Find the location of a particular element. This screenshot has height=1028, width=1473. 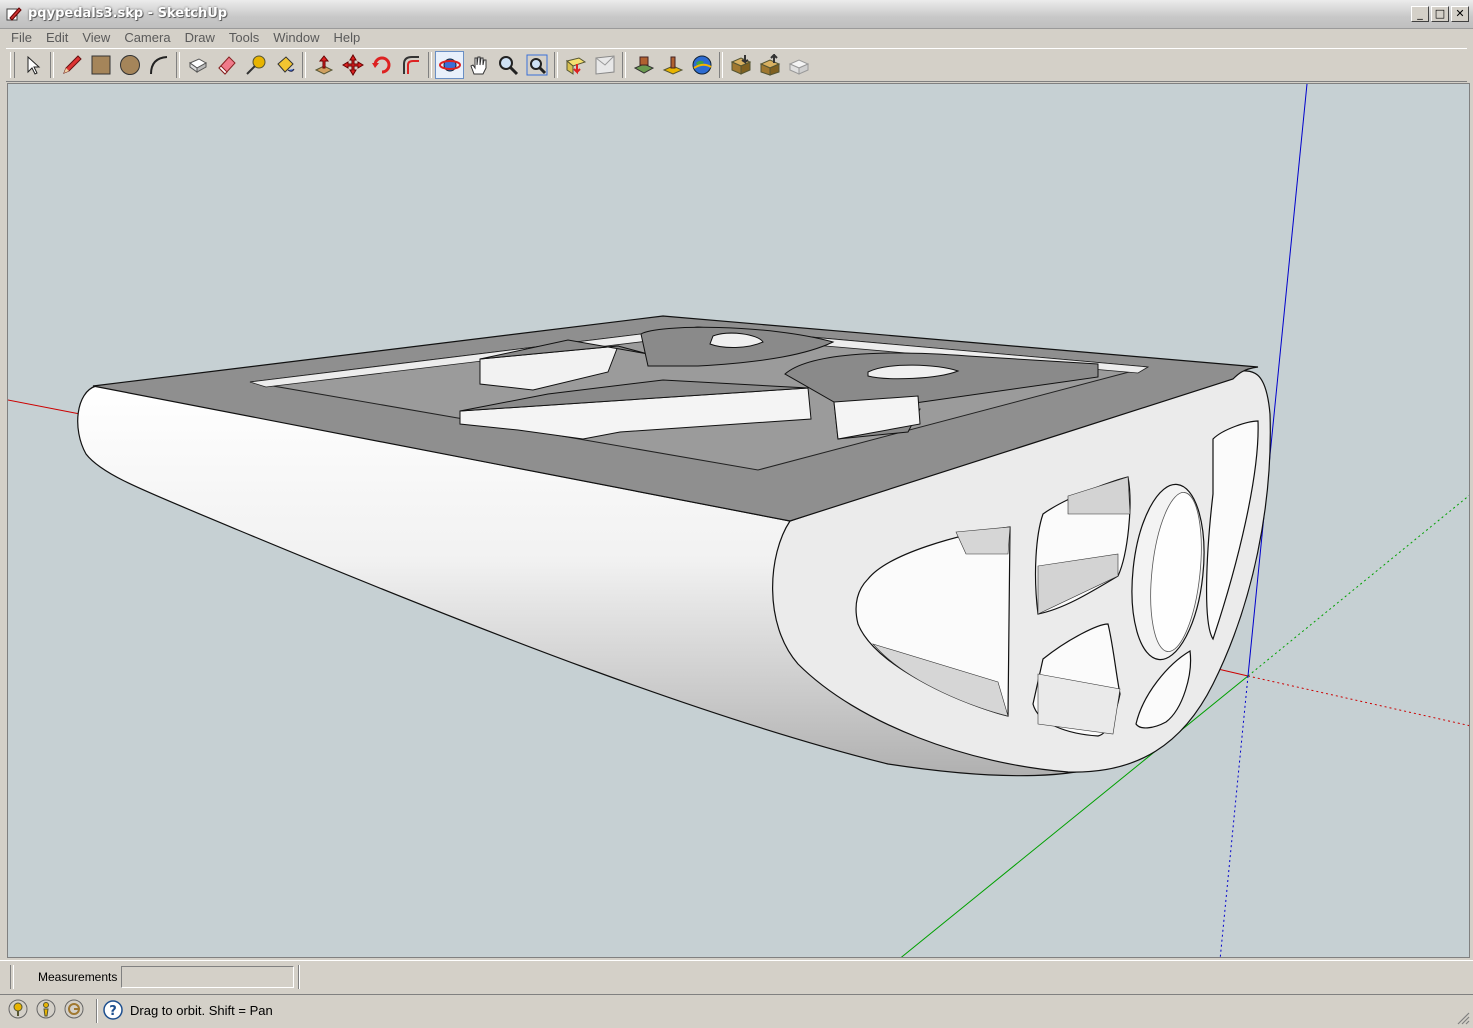

measurements-bar: Measurements is located at coordinates (736, 976).